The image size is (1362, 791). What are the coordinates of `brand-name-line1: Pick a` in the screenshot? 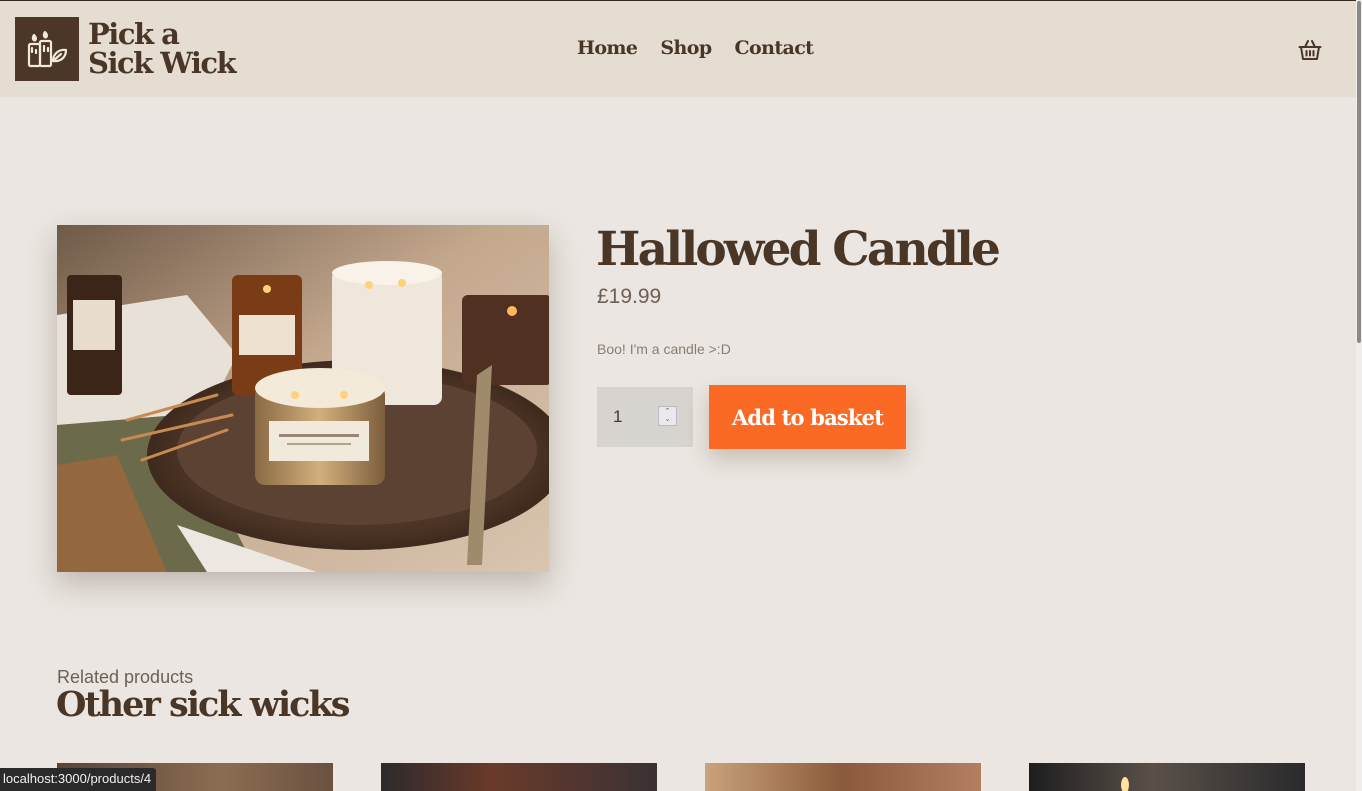 It's located at (134, 34).